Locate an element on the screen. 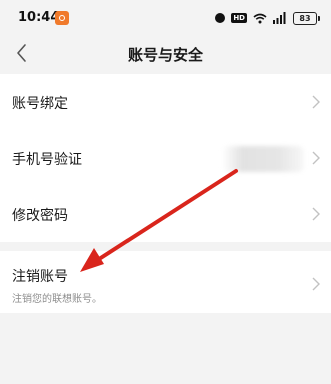  change-password-label: 修改密码 is located at coordinates (40, 216).